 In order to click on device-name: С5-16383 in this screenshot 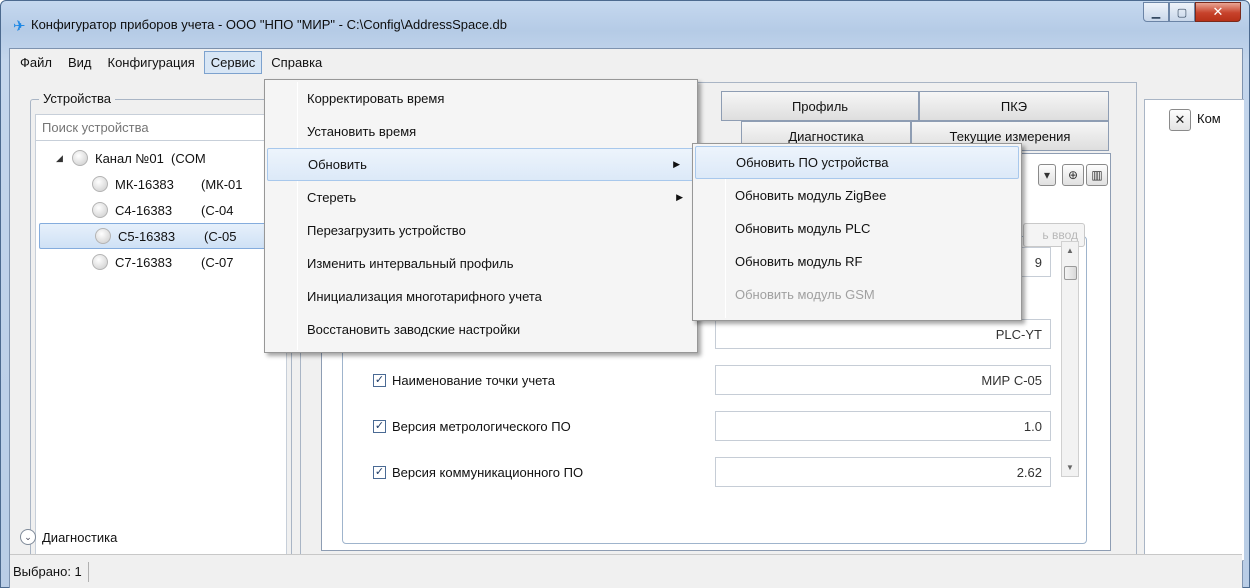, I will do `click(147, 236)`.